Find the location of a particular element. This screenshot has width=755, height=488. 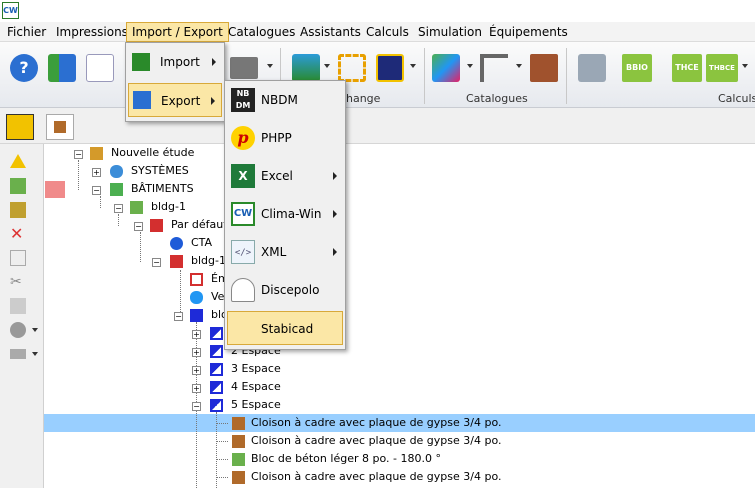

tree-item-bldg-1-zone: bldg-1 is located at coordinates (208, 261).